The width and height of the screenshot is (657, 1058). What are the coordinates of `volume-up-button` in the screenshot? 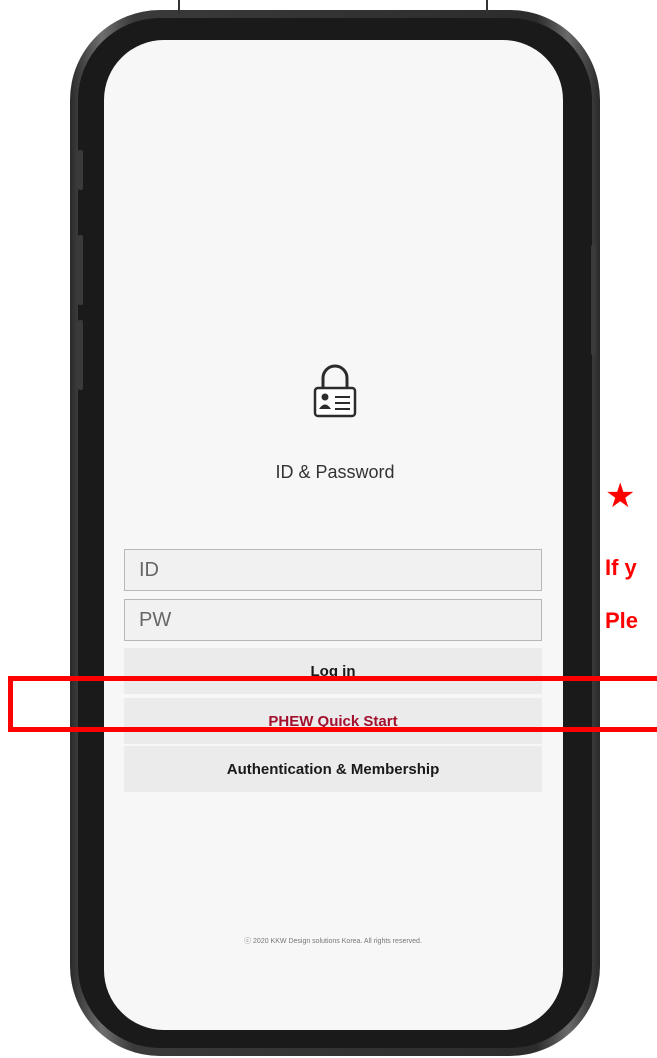 It's located at (80, 270).